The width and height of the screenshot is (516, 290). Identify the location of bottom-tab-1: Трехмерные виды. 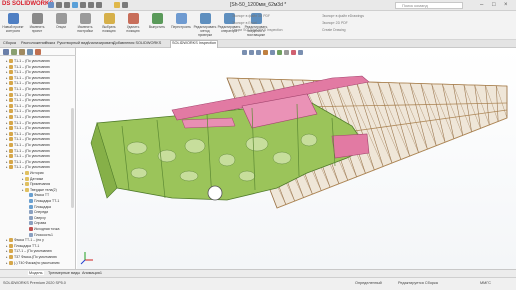
(64, 273).